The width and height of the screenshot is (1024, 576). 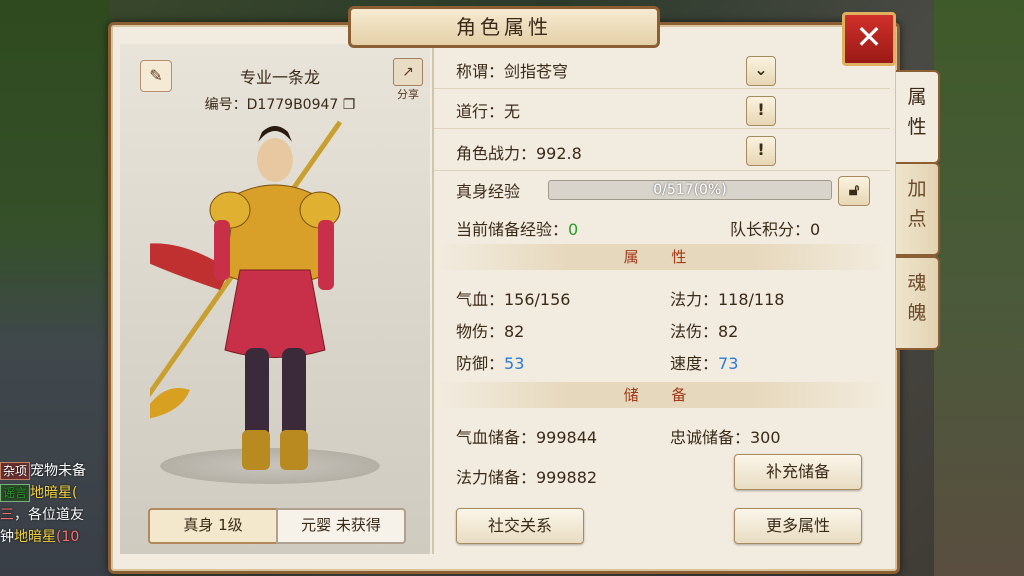 What do you see at coordinates (775, 229) in the screenshot?
I see `captain-points: 队长积分：0` at bounding box center [775, 229].